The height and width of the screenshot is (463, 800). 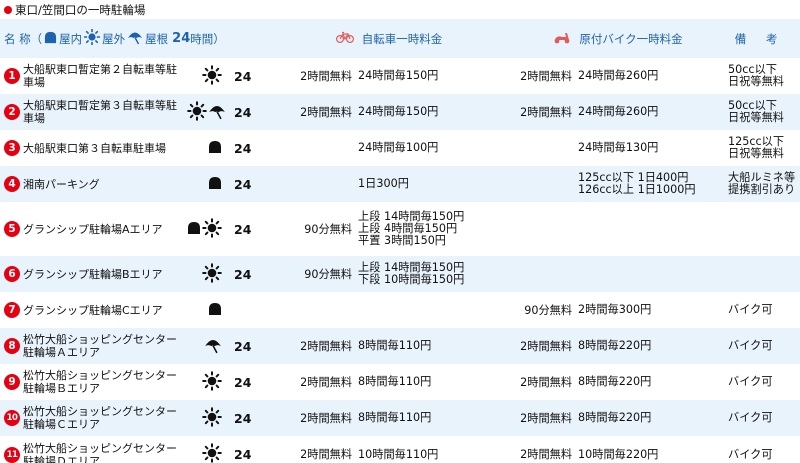 I want to click on facility-name-cell: 8 松竹大船ショッピングセンター駐輪場Ａエリア, so click(x=93, y=346).